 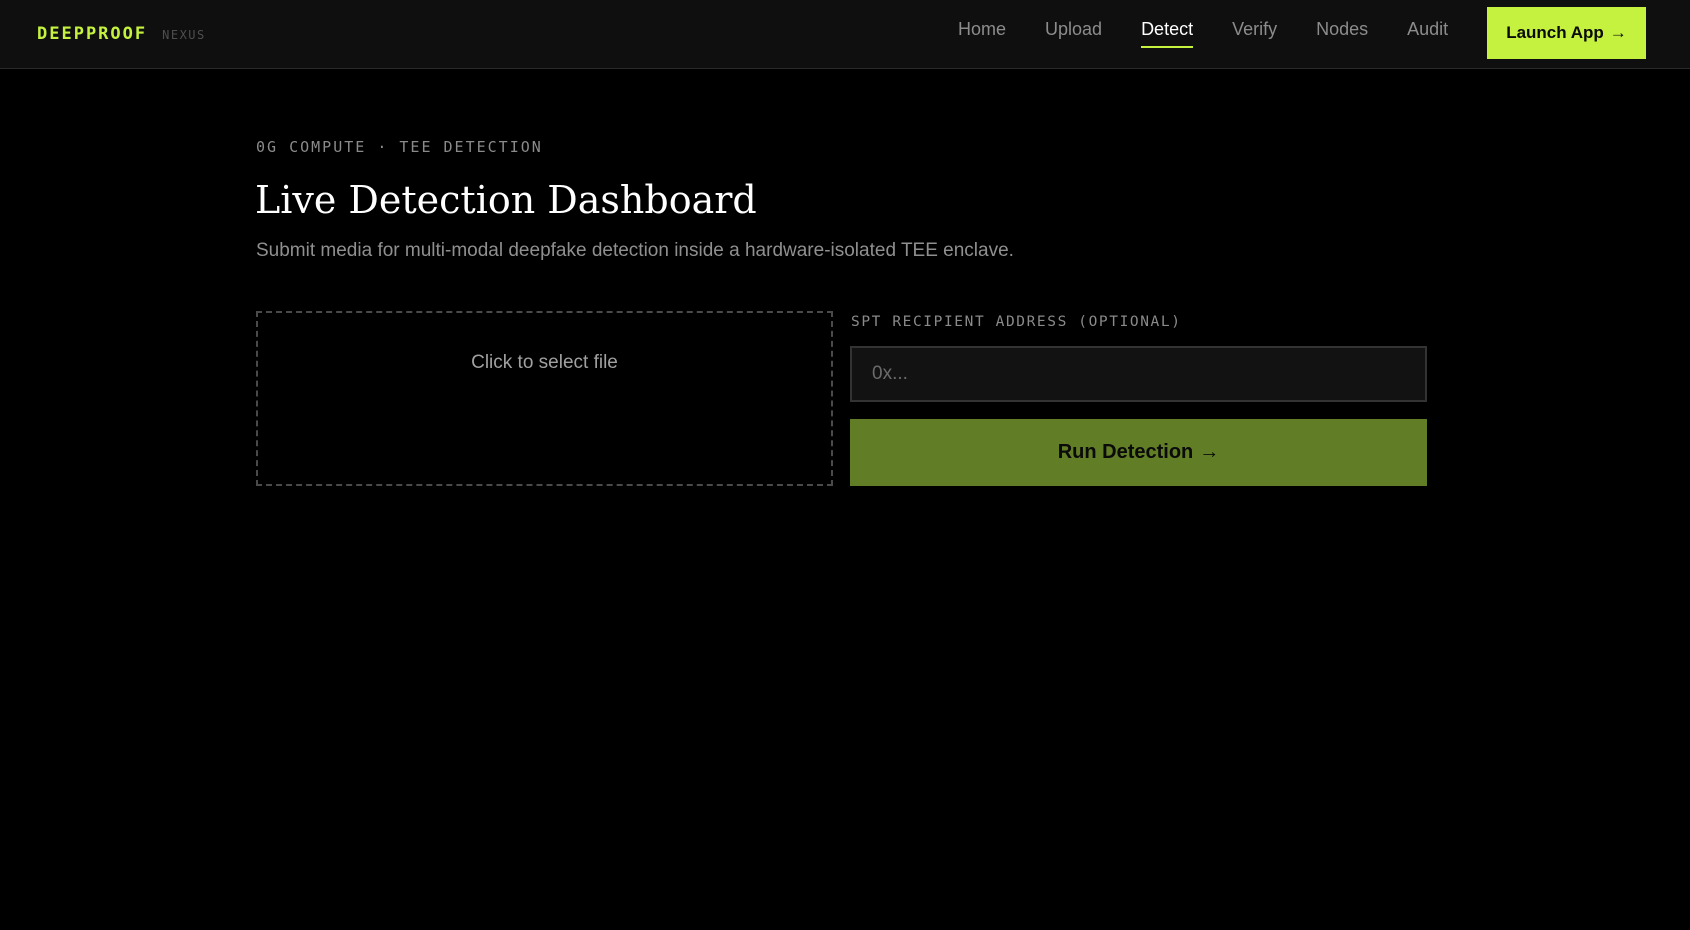 I want to click on main-nav: Home Upload Detect Verify Nodes Audit, so click(x=1203, y=33).